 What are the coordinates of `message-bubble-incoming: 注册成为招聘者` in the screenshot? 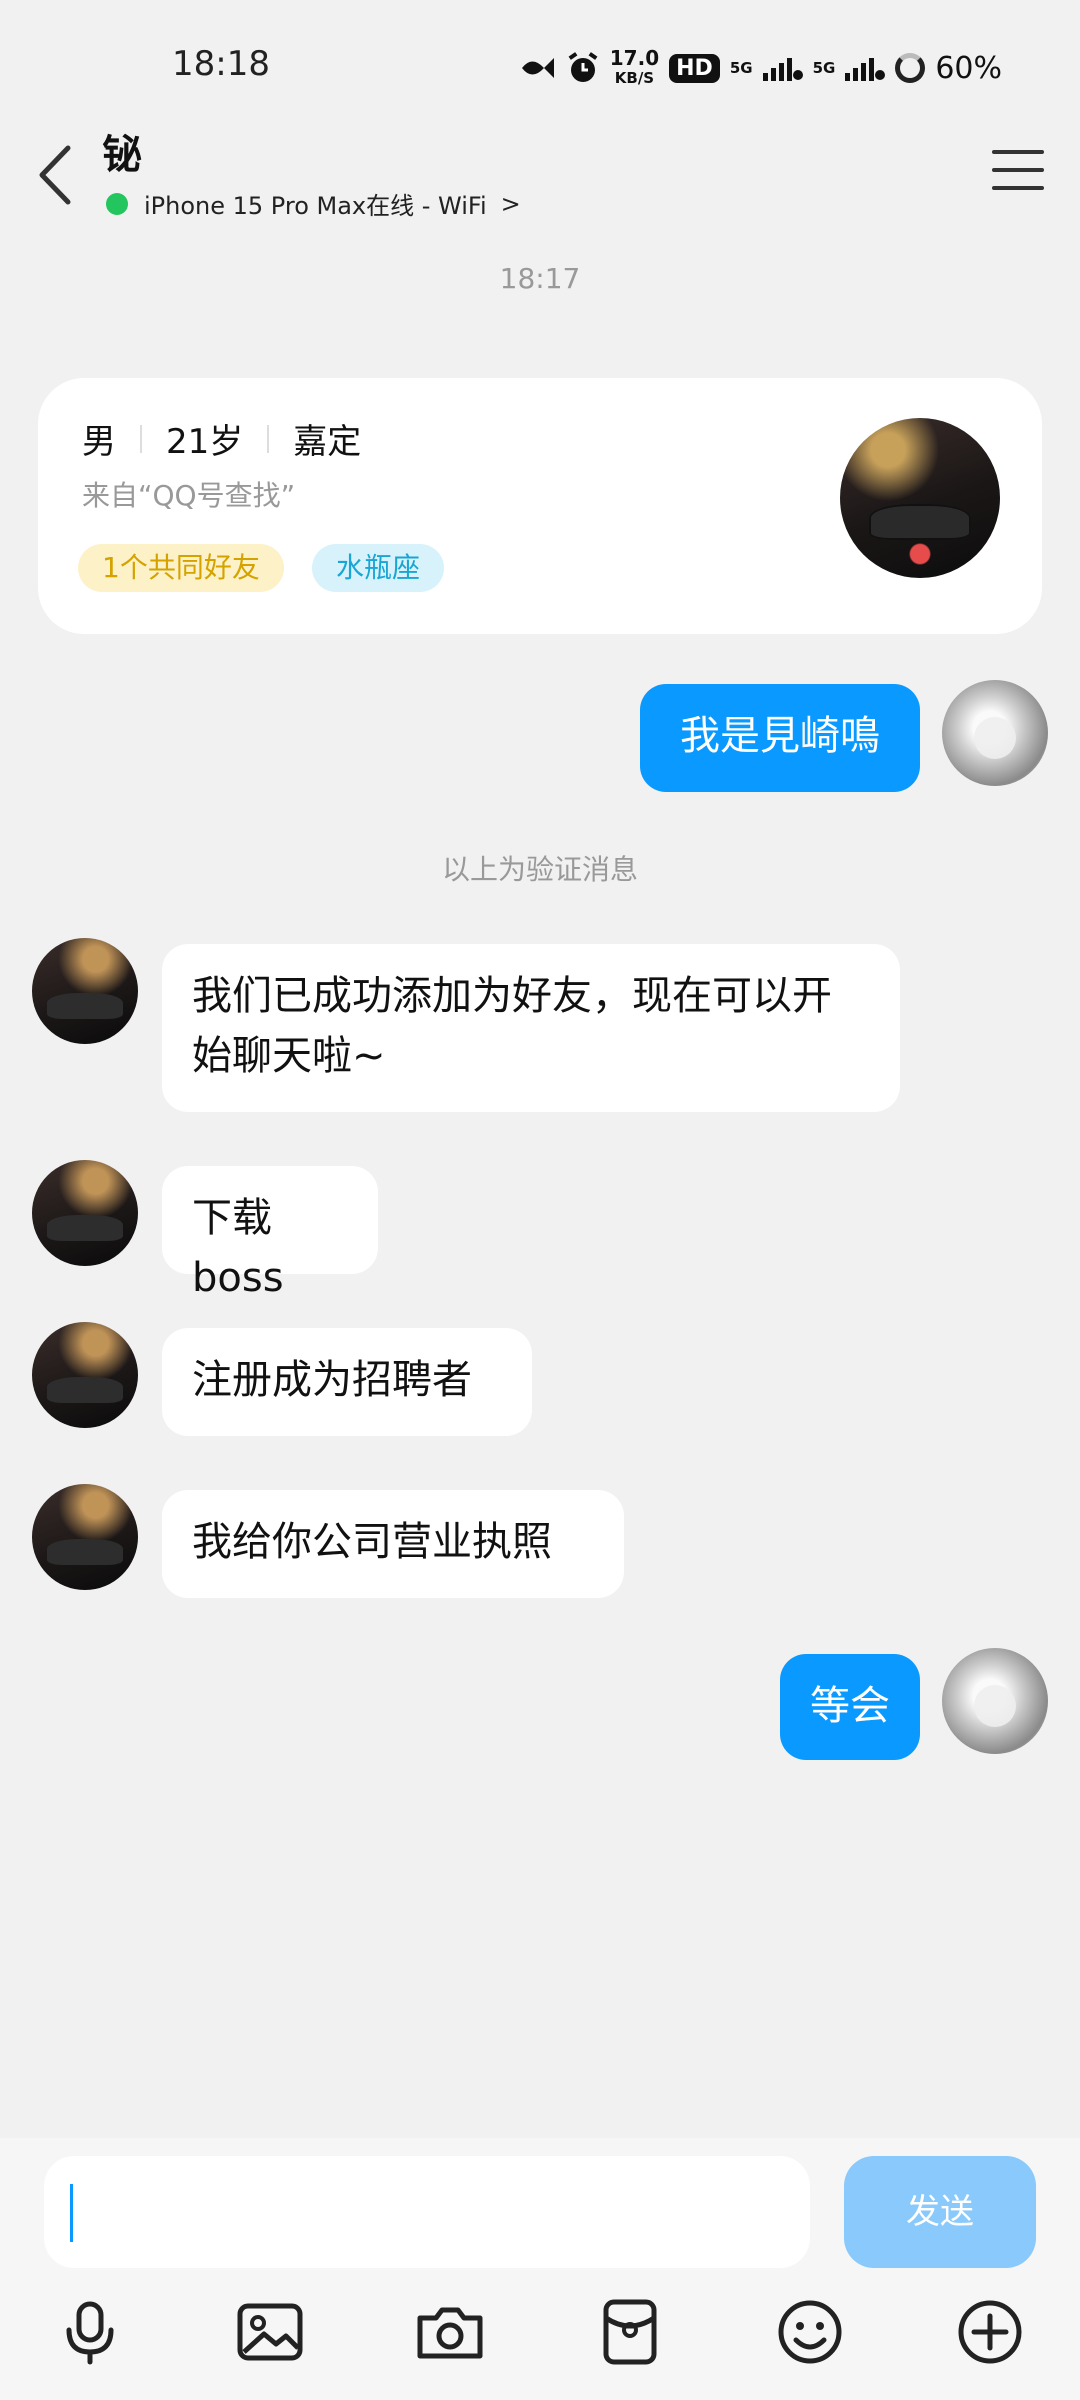 It's located at (347, 1382).